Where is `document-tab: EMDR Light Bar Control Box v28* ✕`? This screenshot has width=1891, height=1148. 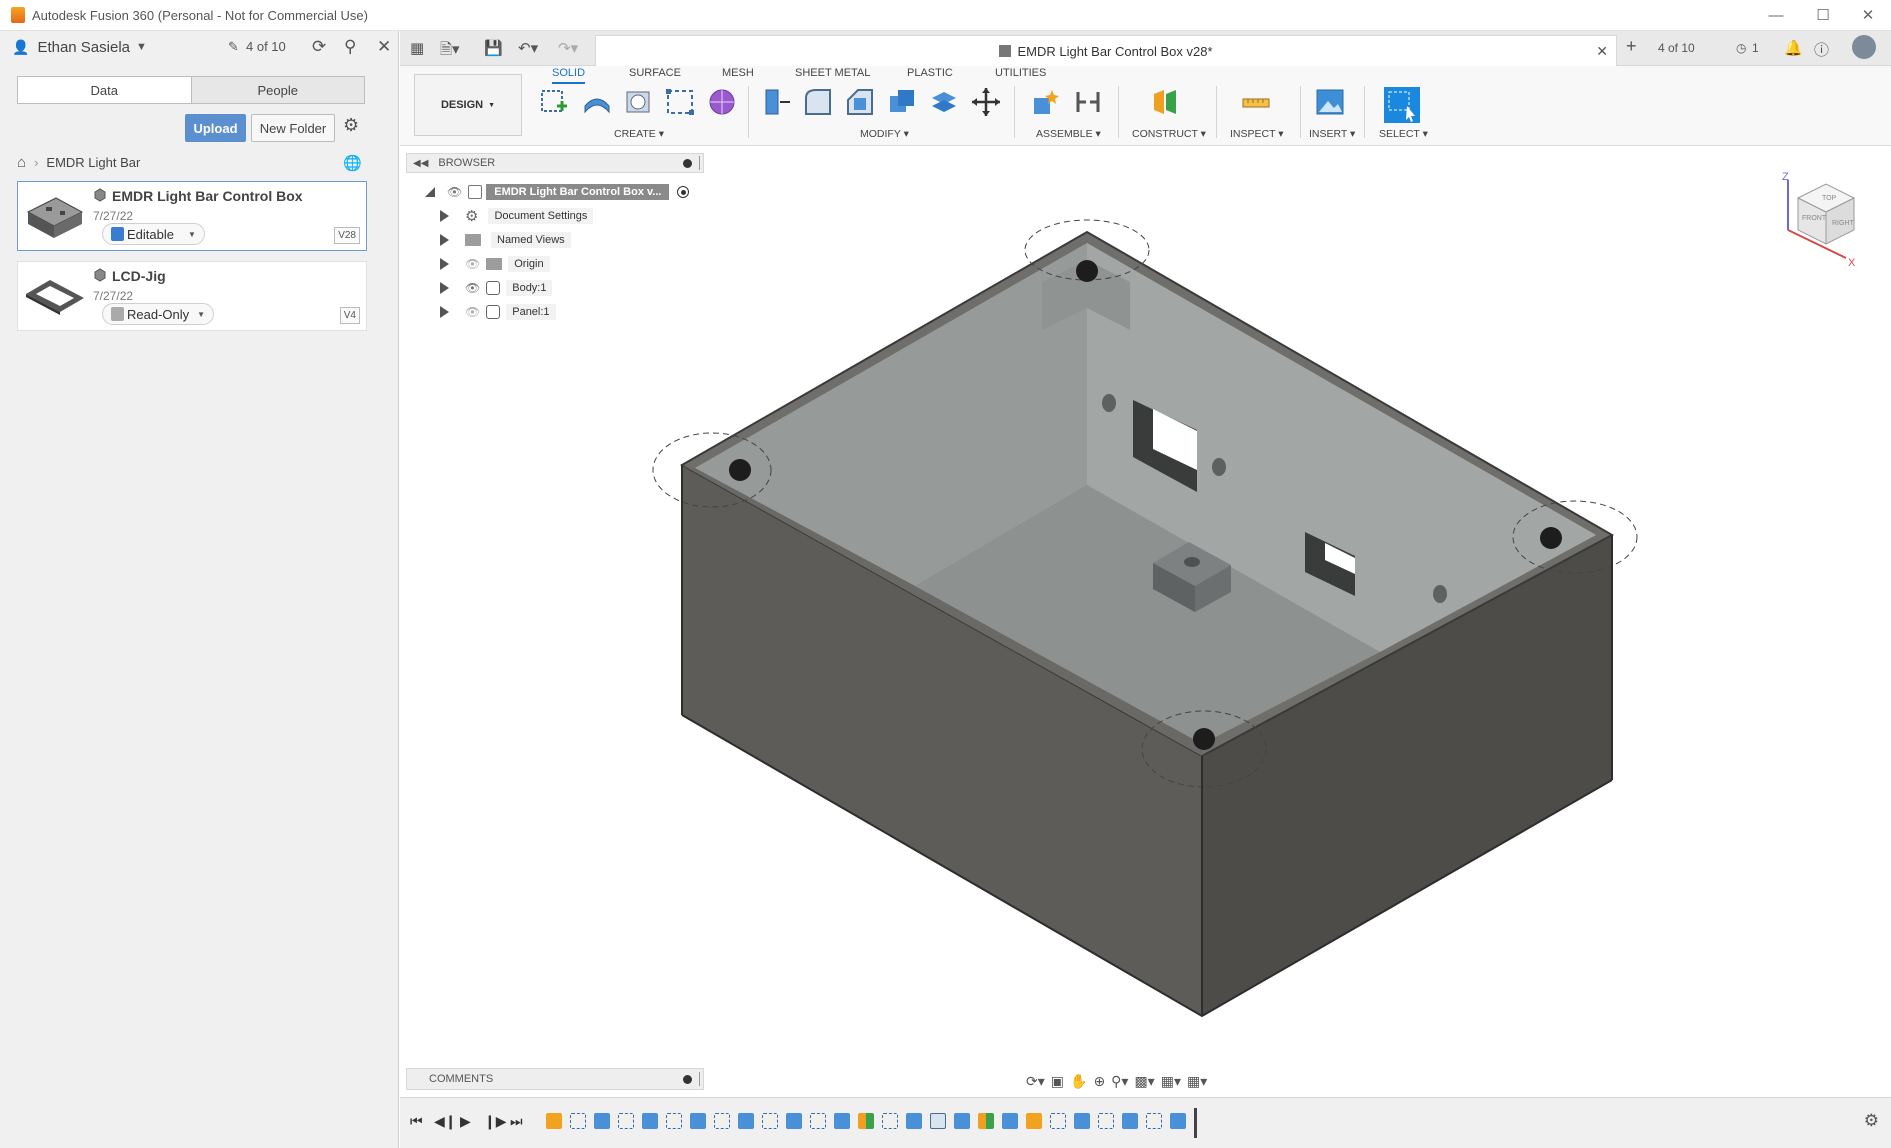
document-tab: EMDR Light Bar Control Box v28* ✕ is located at coordinates (1106, 50).